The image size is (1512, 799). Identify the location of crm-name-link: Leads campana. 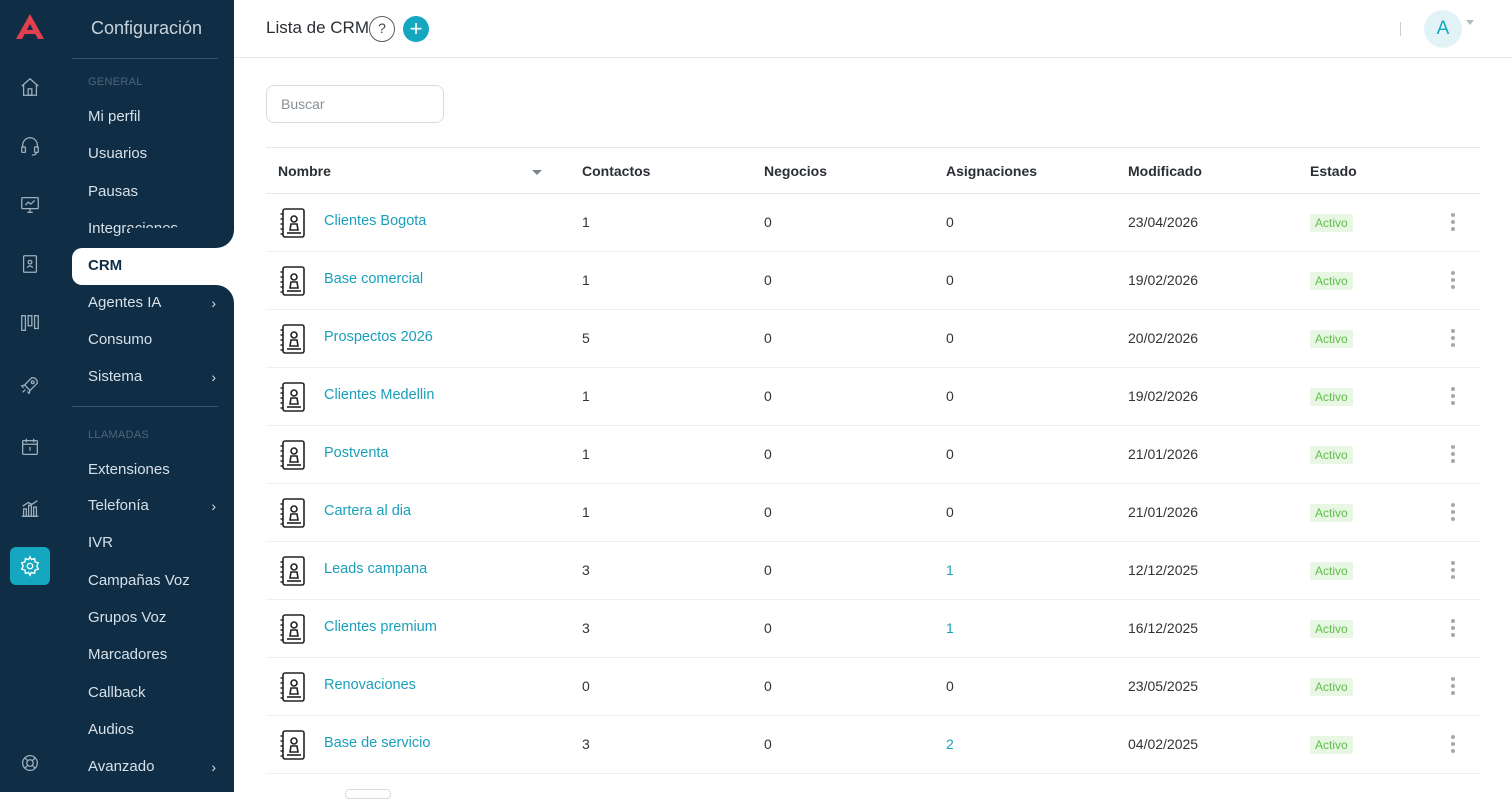
(375, 569).